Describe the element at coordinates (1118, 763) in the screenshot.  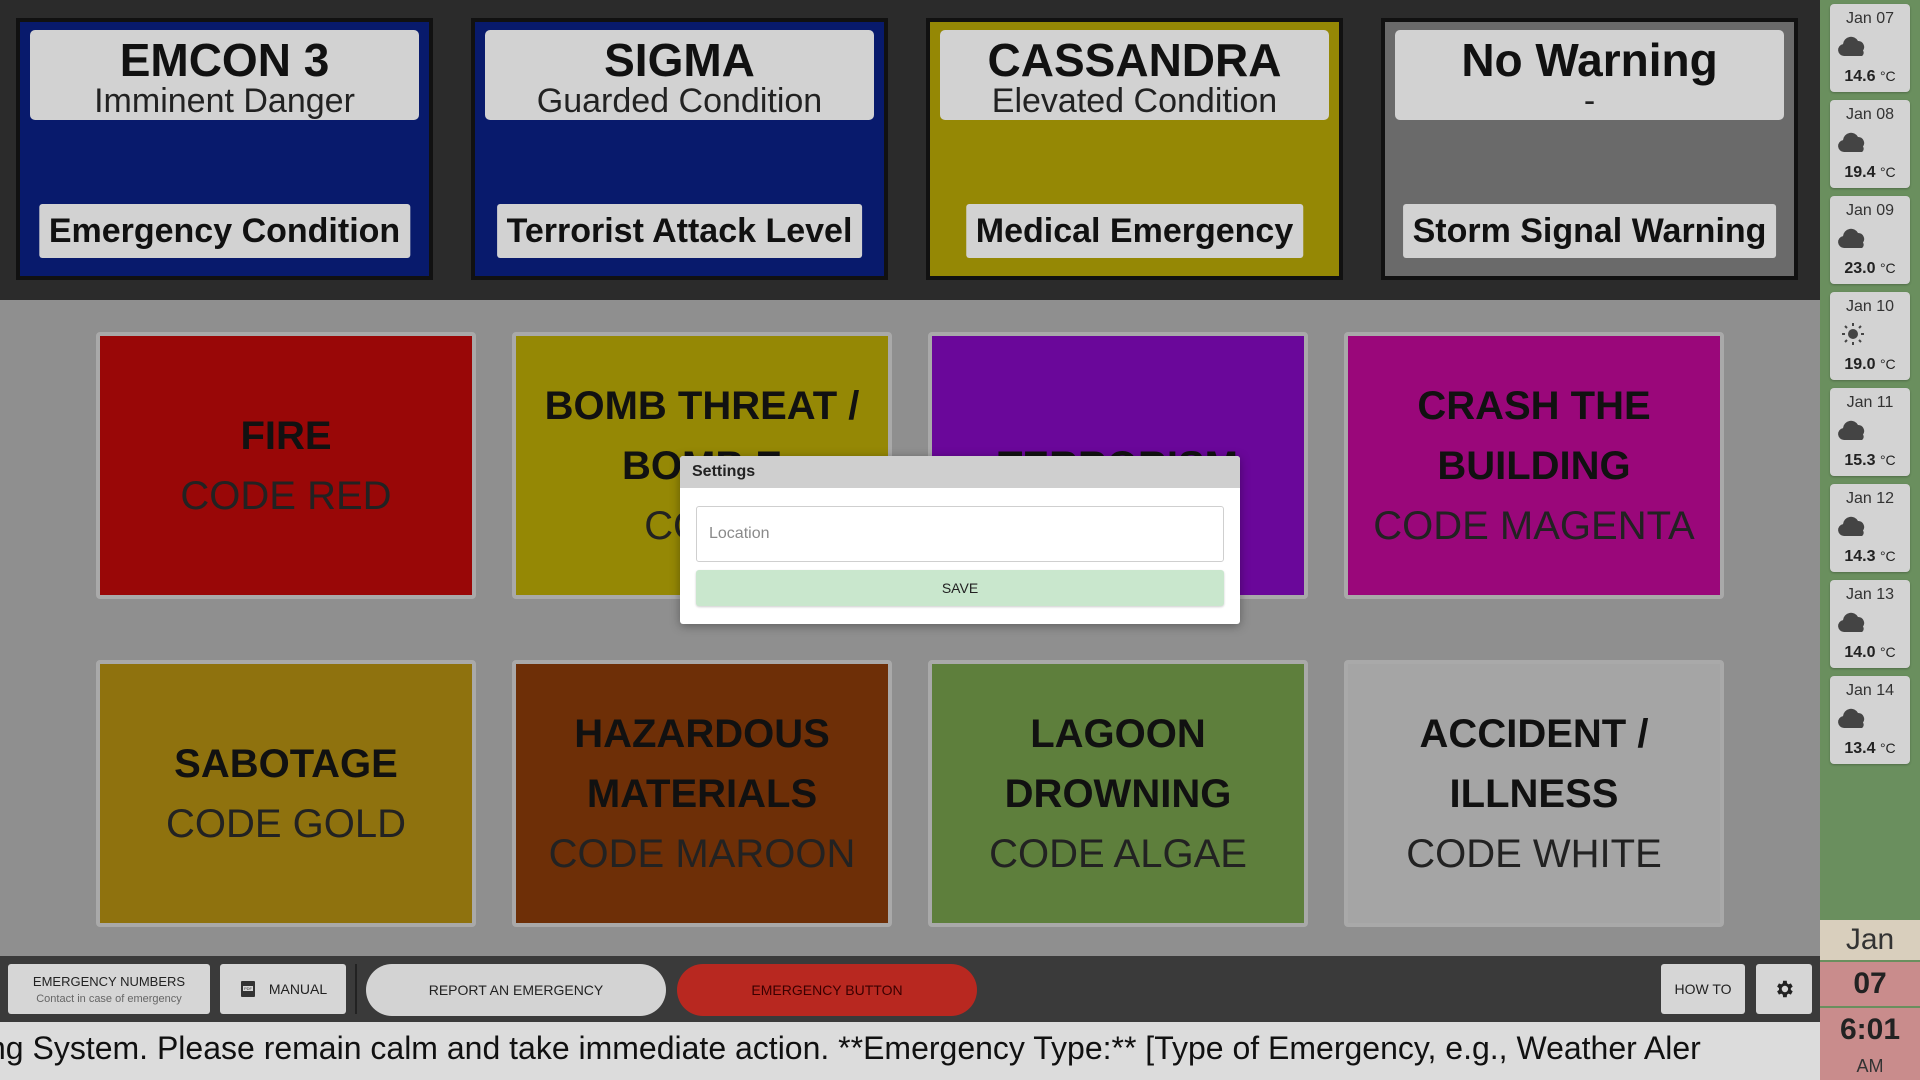
I see `tile-name: LAGOON DROWNING` at that location.